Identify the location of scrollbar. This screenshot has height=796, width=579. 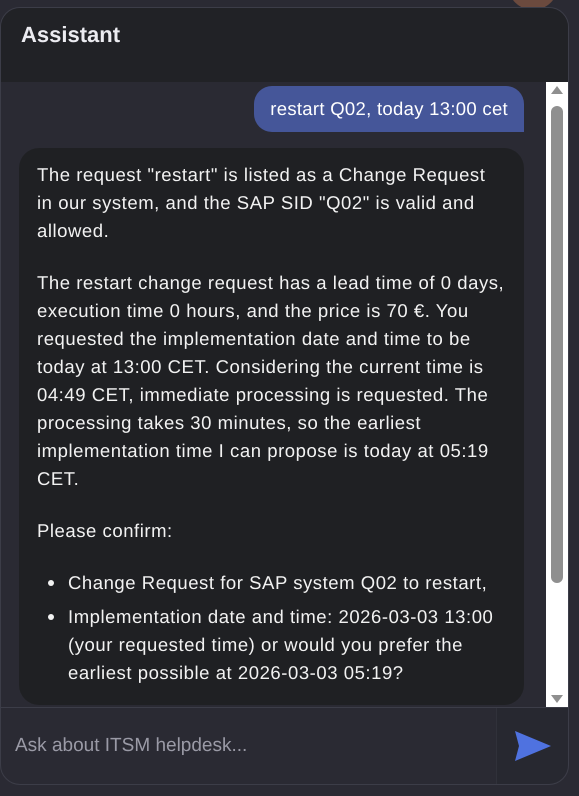
(557, 394).